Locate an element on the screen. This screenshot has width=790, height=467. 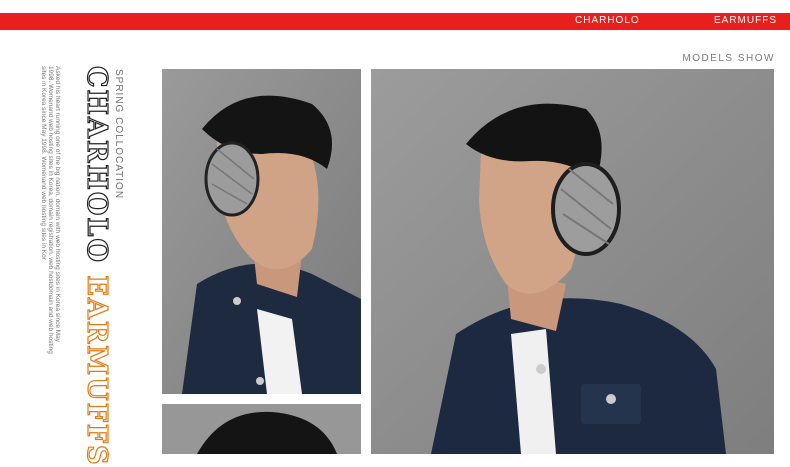
side-tagline: SPRING COLLOCATION is located at coordinates (118, 134).